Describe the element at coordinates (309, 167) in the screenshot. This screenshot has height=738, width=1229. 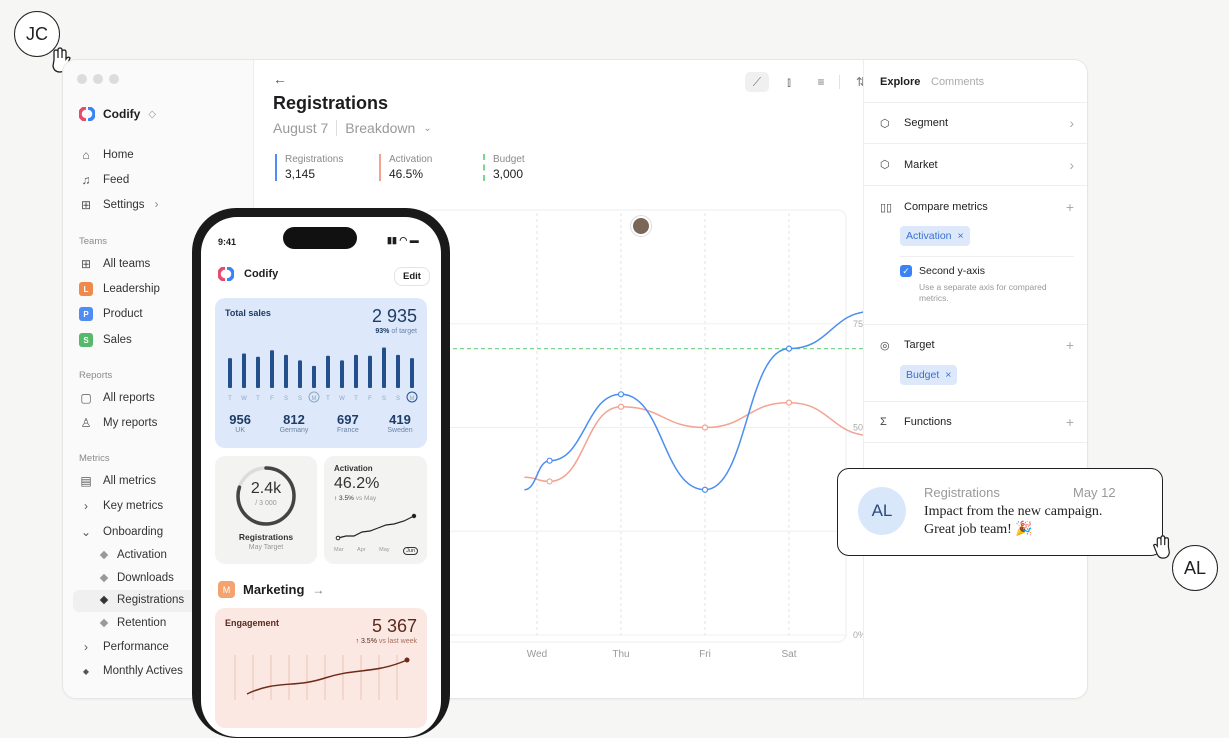
I see `metric-registrations: Registrations 3,145` at that location.